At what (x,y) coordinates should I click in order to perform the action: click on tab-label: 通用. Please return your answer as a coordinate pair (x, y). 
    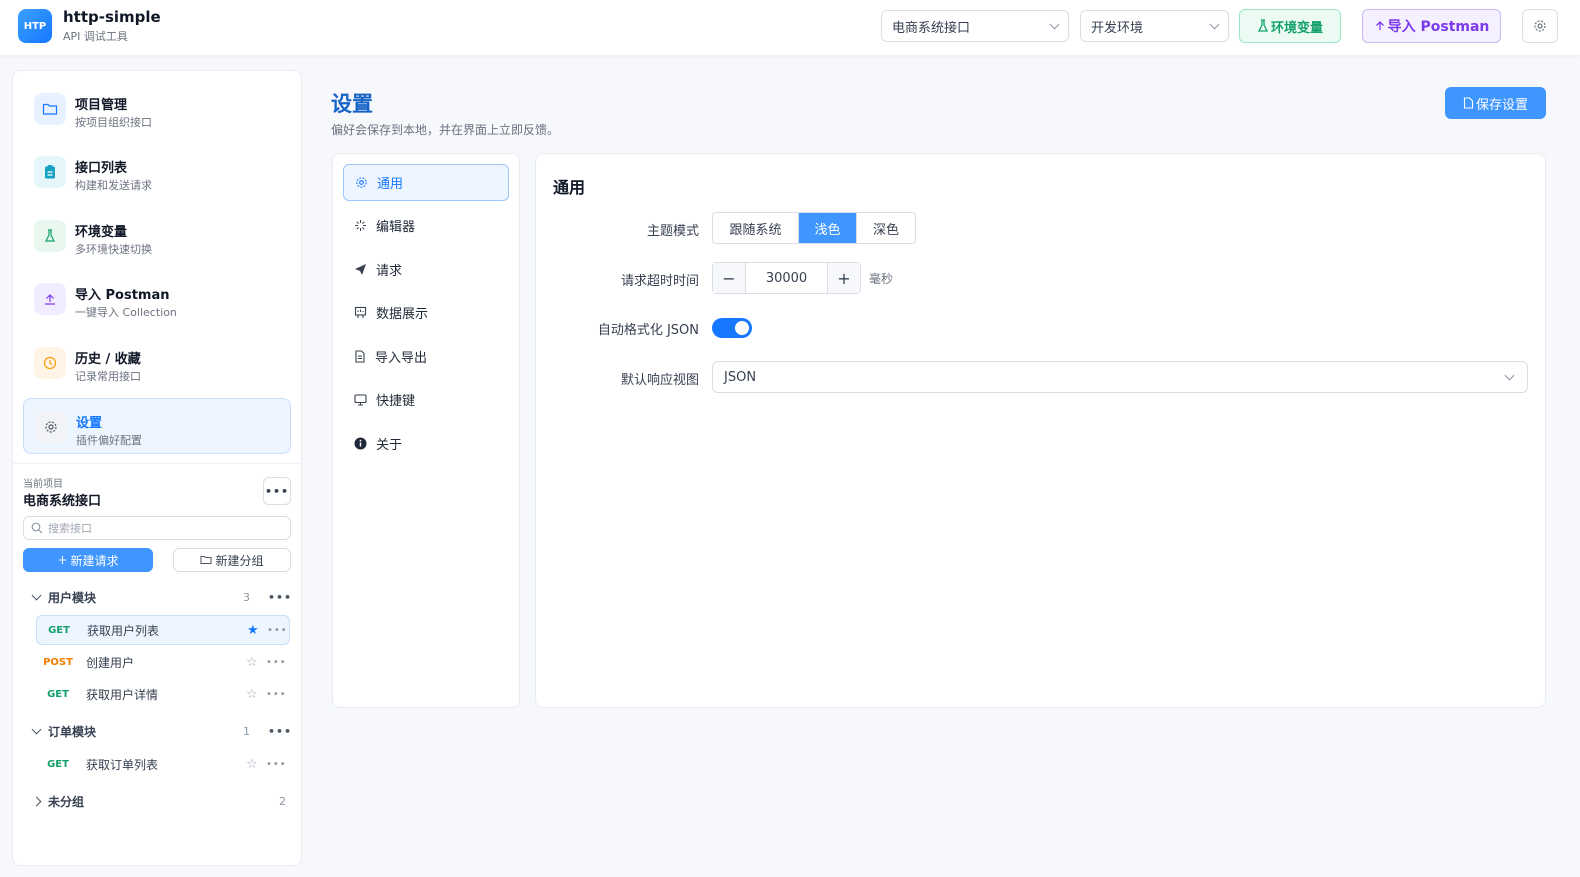
    Looking at the image, I should click on (390, 184).